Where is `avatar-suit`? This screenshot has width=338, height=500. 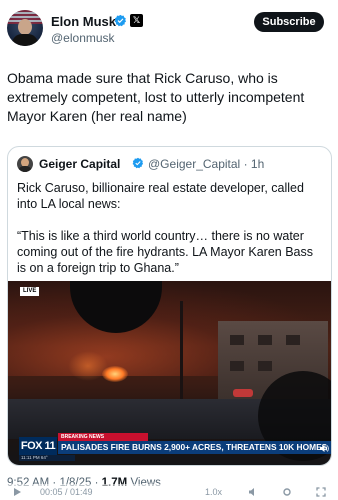 avatar-suit is located at coordinates (25, 40).